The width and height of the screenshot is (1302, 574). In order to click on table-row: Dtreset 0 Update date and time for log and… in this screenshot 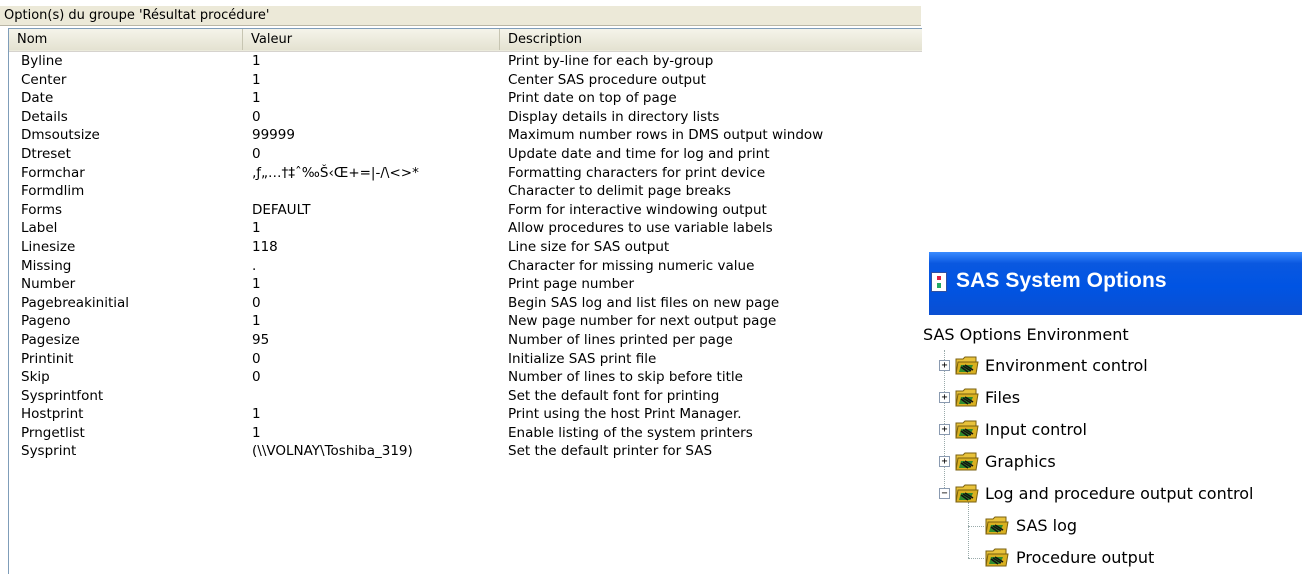, I will do `click(465, 154)`.